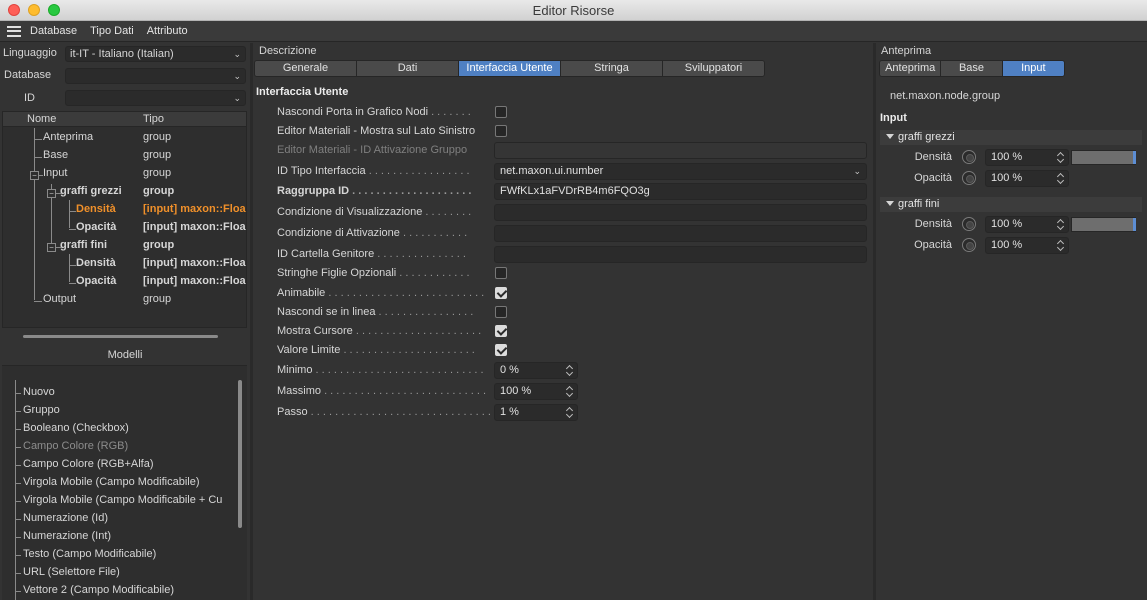 Image resolution: width=1147 pixels, height=600 pixels. Describe the element at coordinates (124, 156) in the screenshot. I see `tree-row-base: Base group` at that location.